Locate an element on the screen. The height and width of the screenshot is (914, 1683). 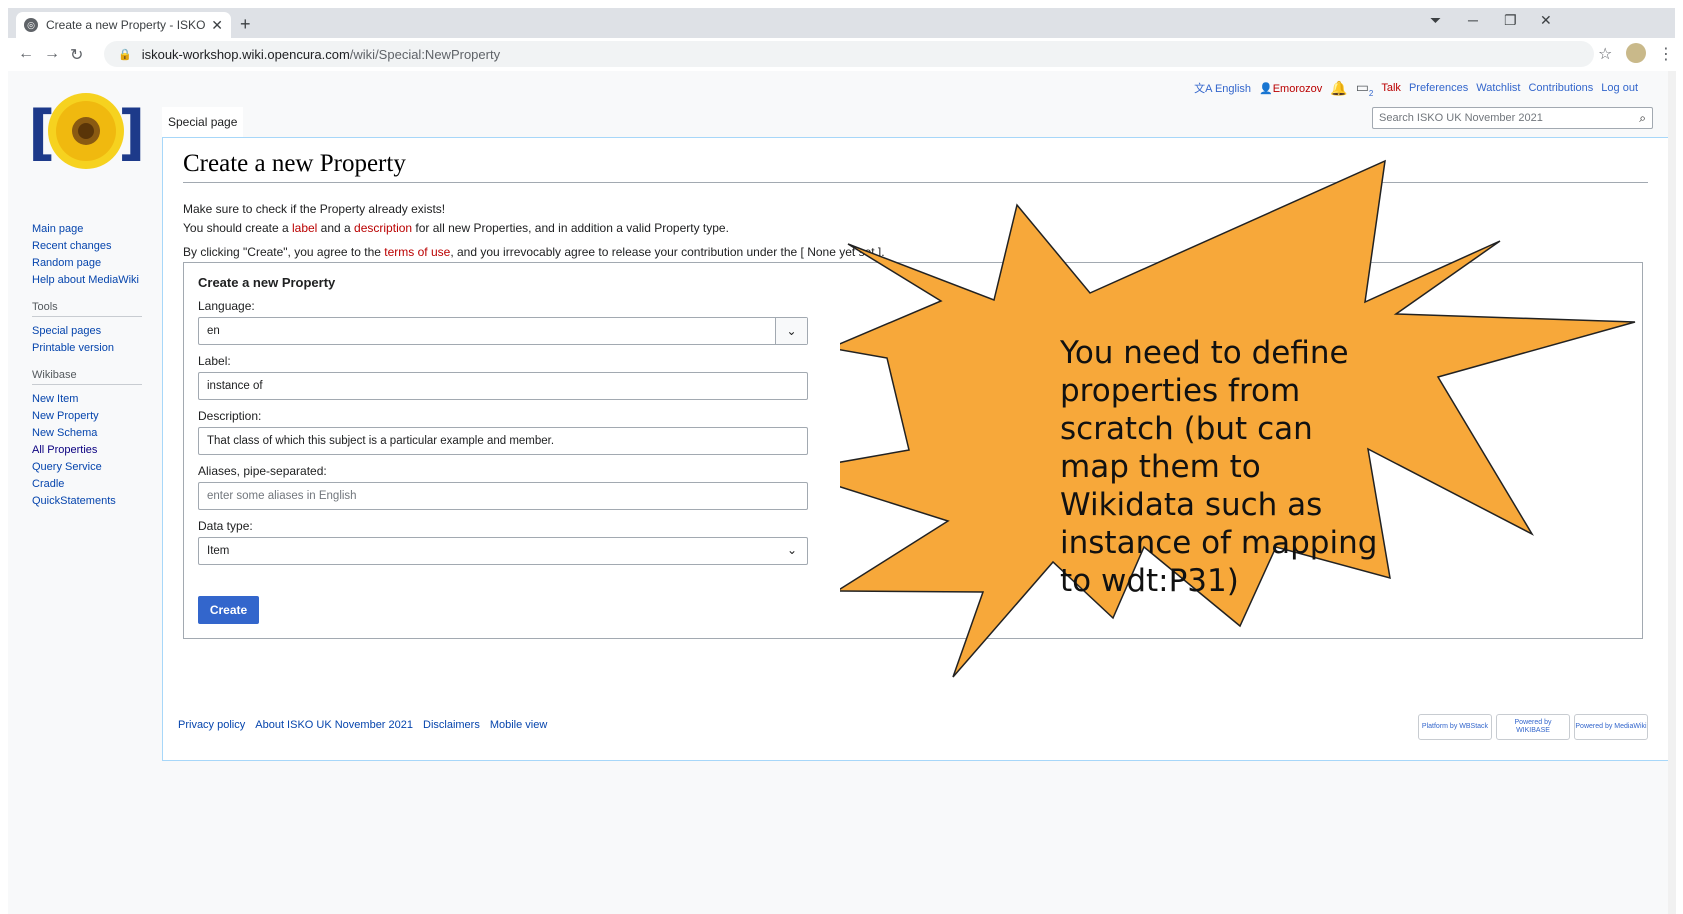
window-close-icon: ✕ is located at coordinates (1546, 20).